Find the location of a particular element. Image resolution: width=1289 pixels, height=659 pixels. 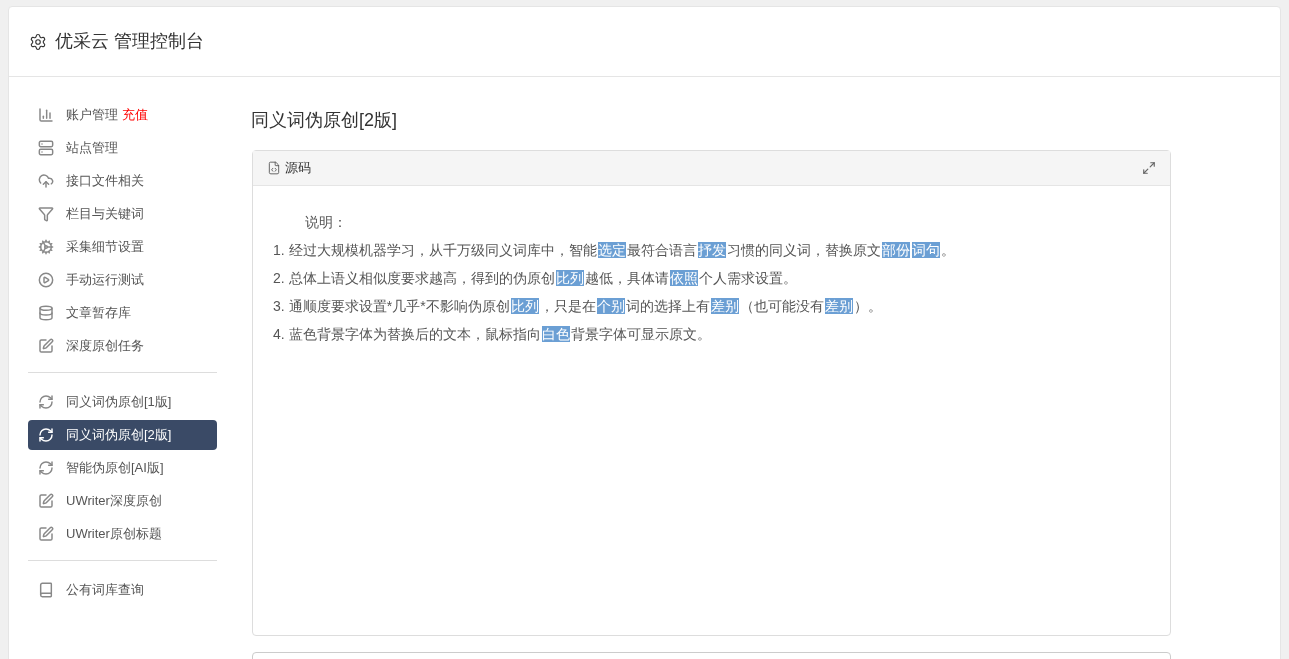

instruction-text: 通顺度要求设置*几乎*不影响伪原创 比列，只是在个别词的选择上有差别（也可能没有差别）。 is located at coordinates (585, 306).